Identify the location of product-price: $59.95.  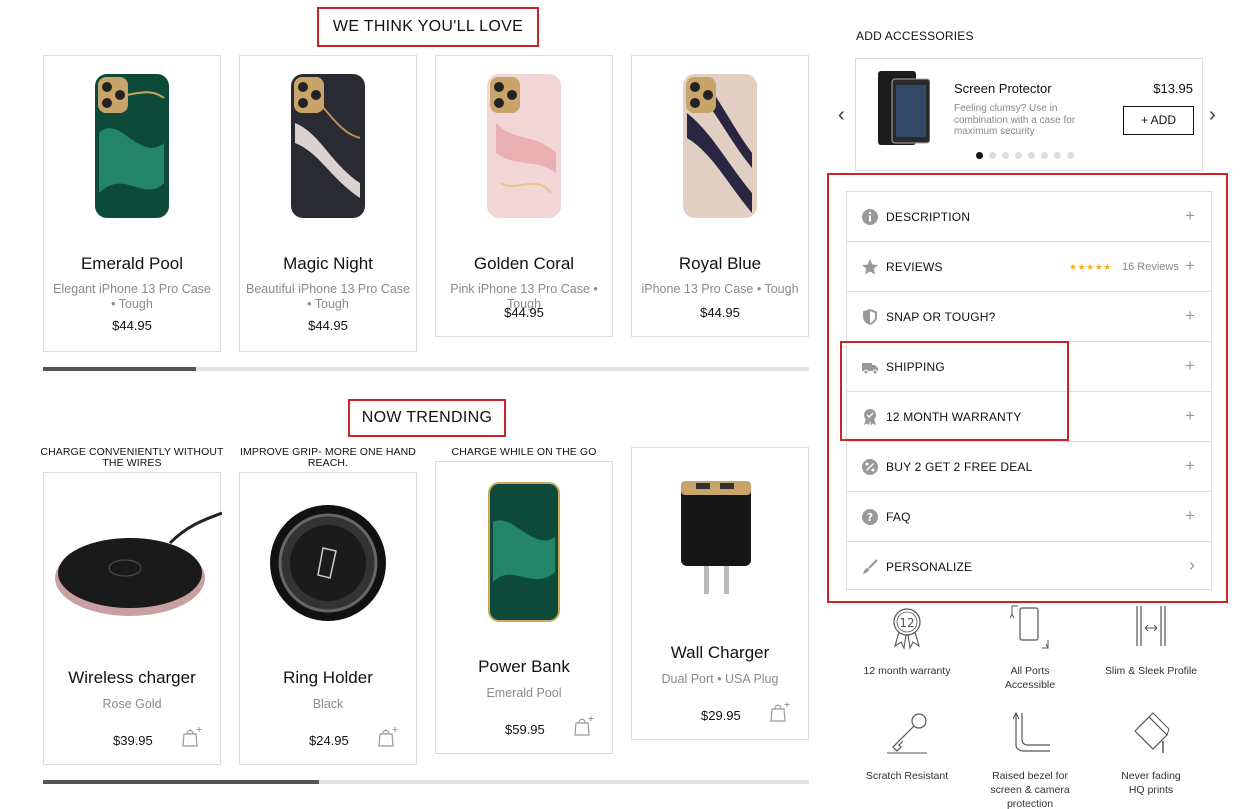
(525, 729).